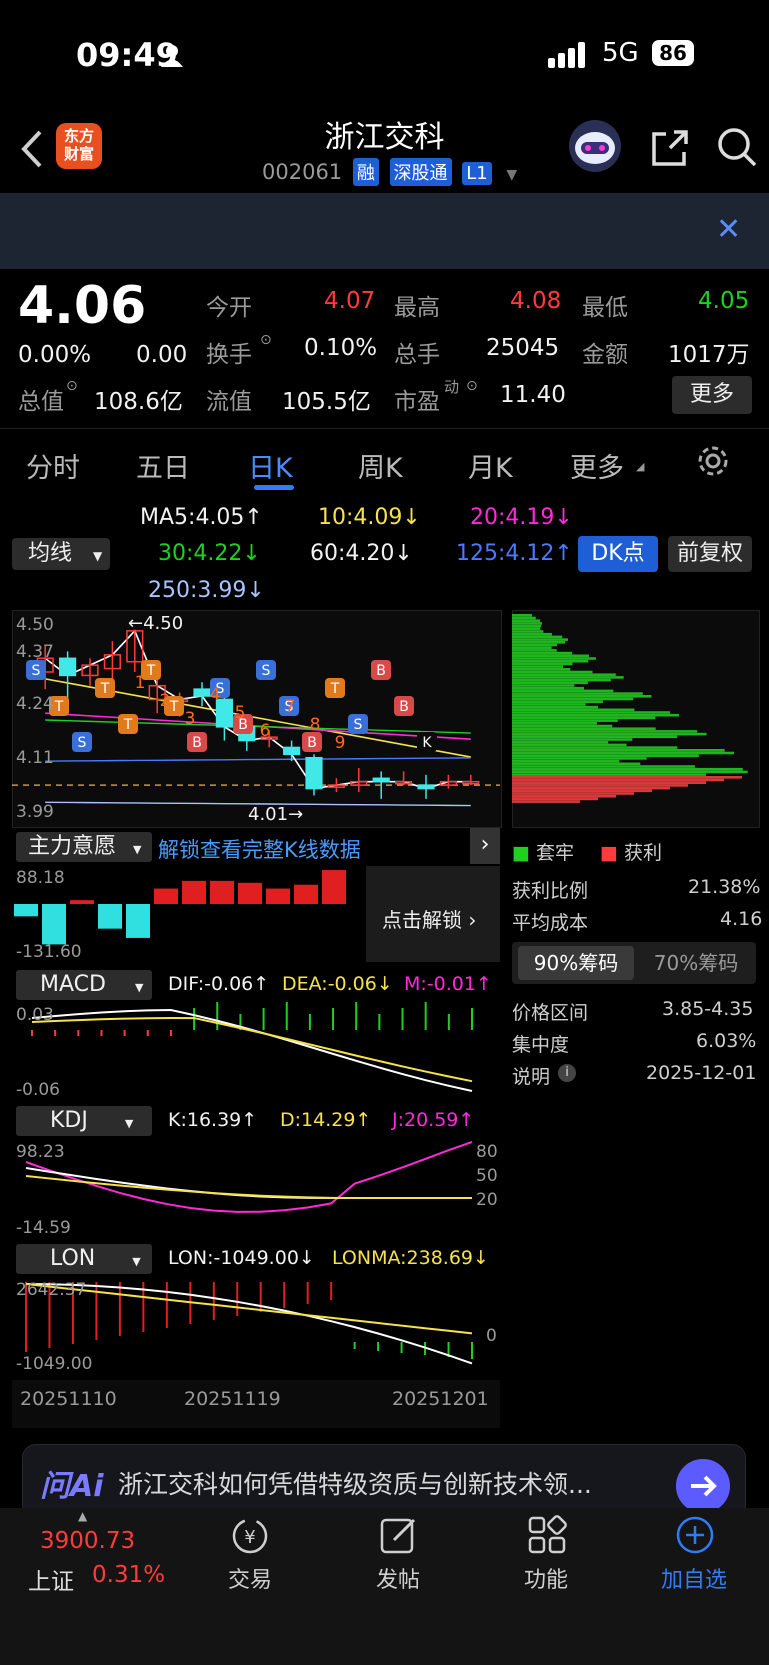  What do you see at coordinates (249, 1177) in the screenshot?
I see `kdj-chart` at bounding box center [249, 1177].